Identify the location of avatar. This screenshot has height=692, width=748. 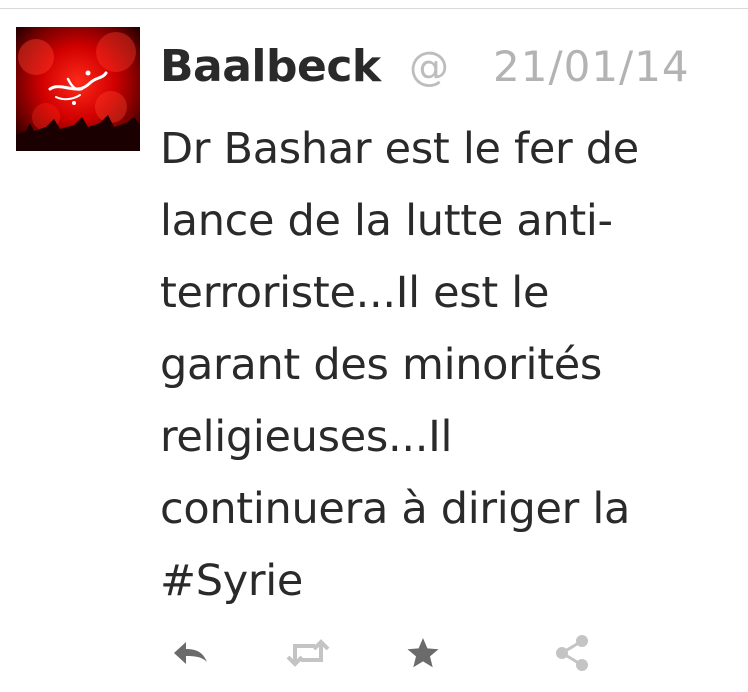
(78, 89).